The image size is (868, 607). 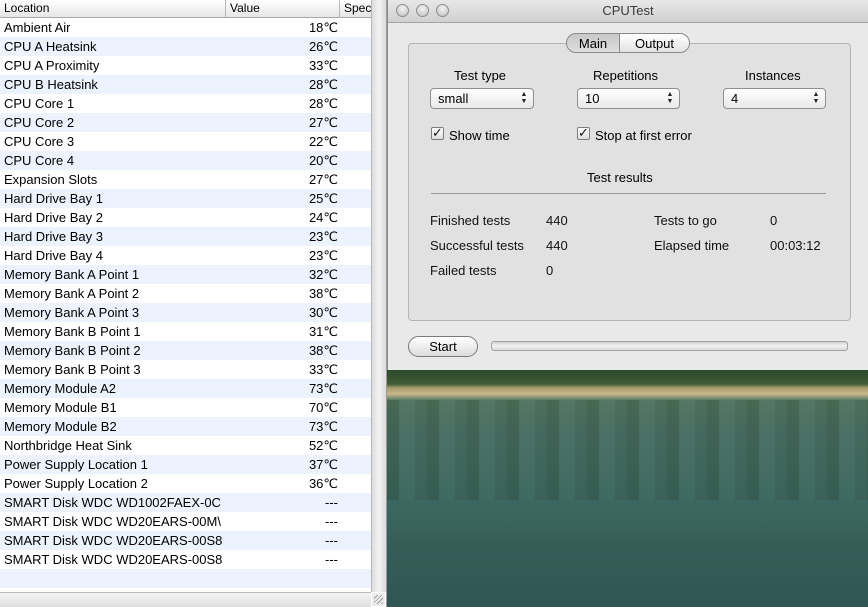 What do you see at coordinates (51, 179) in the screenshot?
I see `row-location: Expansion Slots` at bounding box center [51, 179].